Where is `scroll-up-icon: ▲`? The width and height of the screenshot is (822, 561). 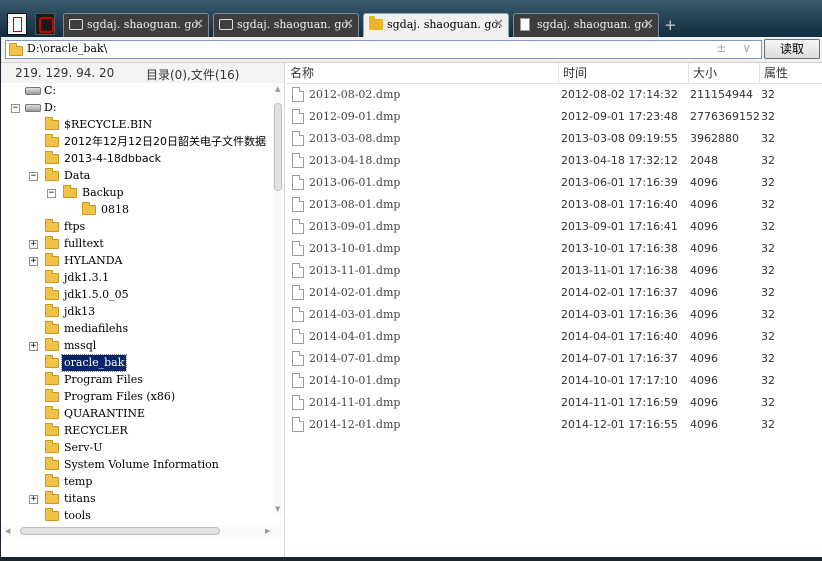
scroll-up-icon: ▲ is located at coordinates (277, 89).